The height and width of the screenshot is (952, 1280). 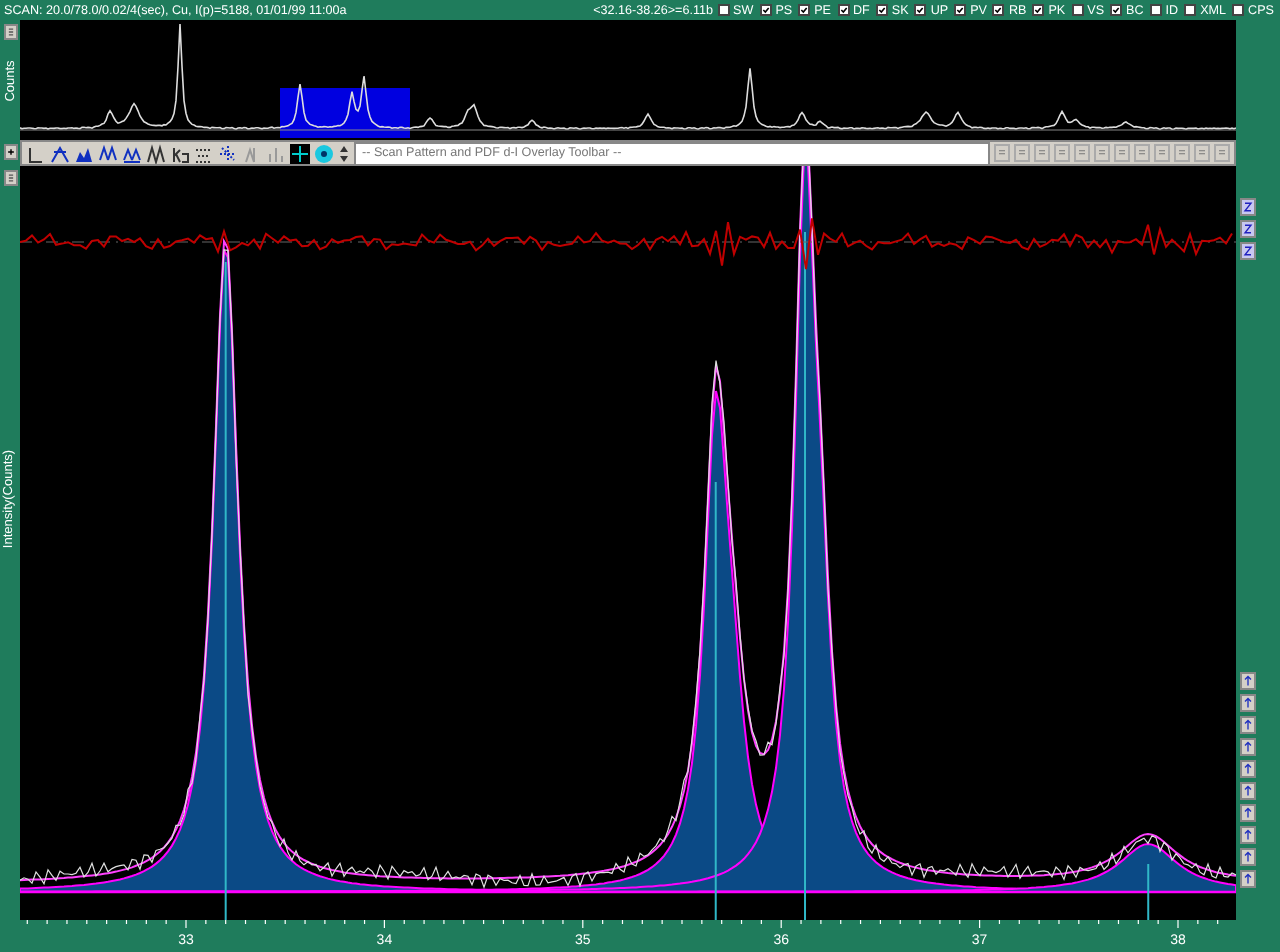 What do you see at coordinates (10, 152) in the screenshot?
I see `add-icon` at bounding box center [10, 152].